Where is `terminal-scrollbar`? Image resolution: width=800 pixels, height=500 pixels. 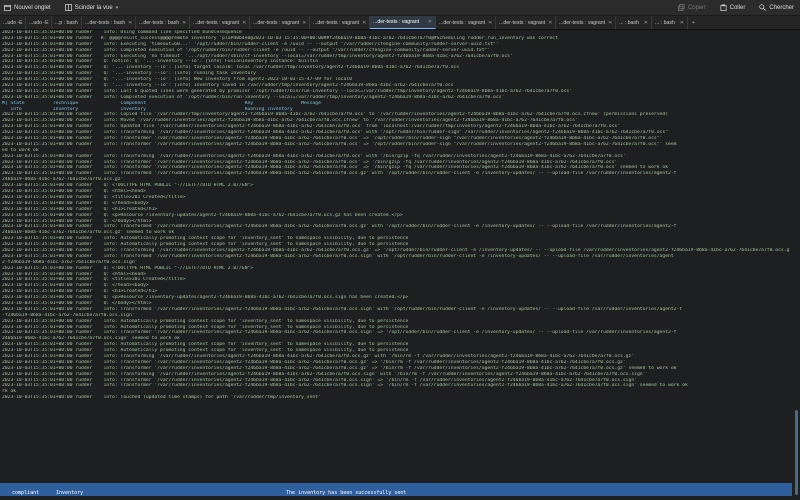 terminal-scrollbar is located at coordinates (796, 265).